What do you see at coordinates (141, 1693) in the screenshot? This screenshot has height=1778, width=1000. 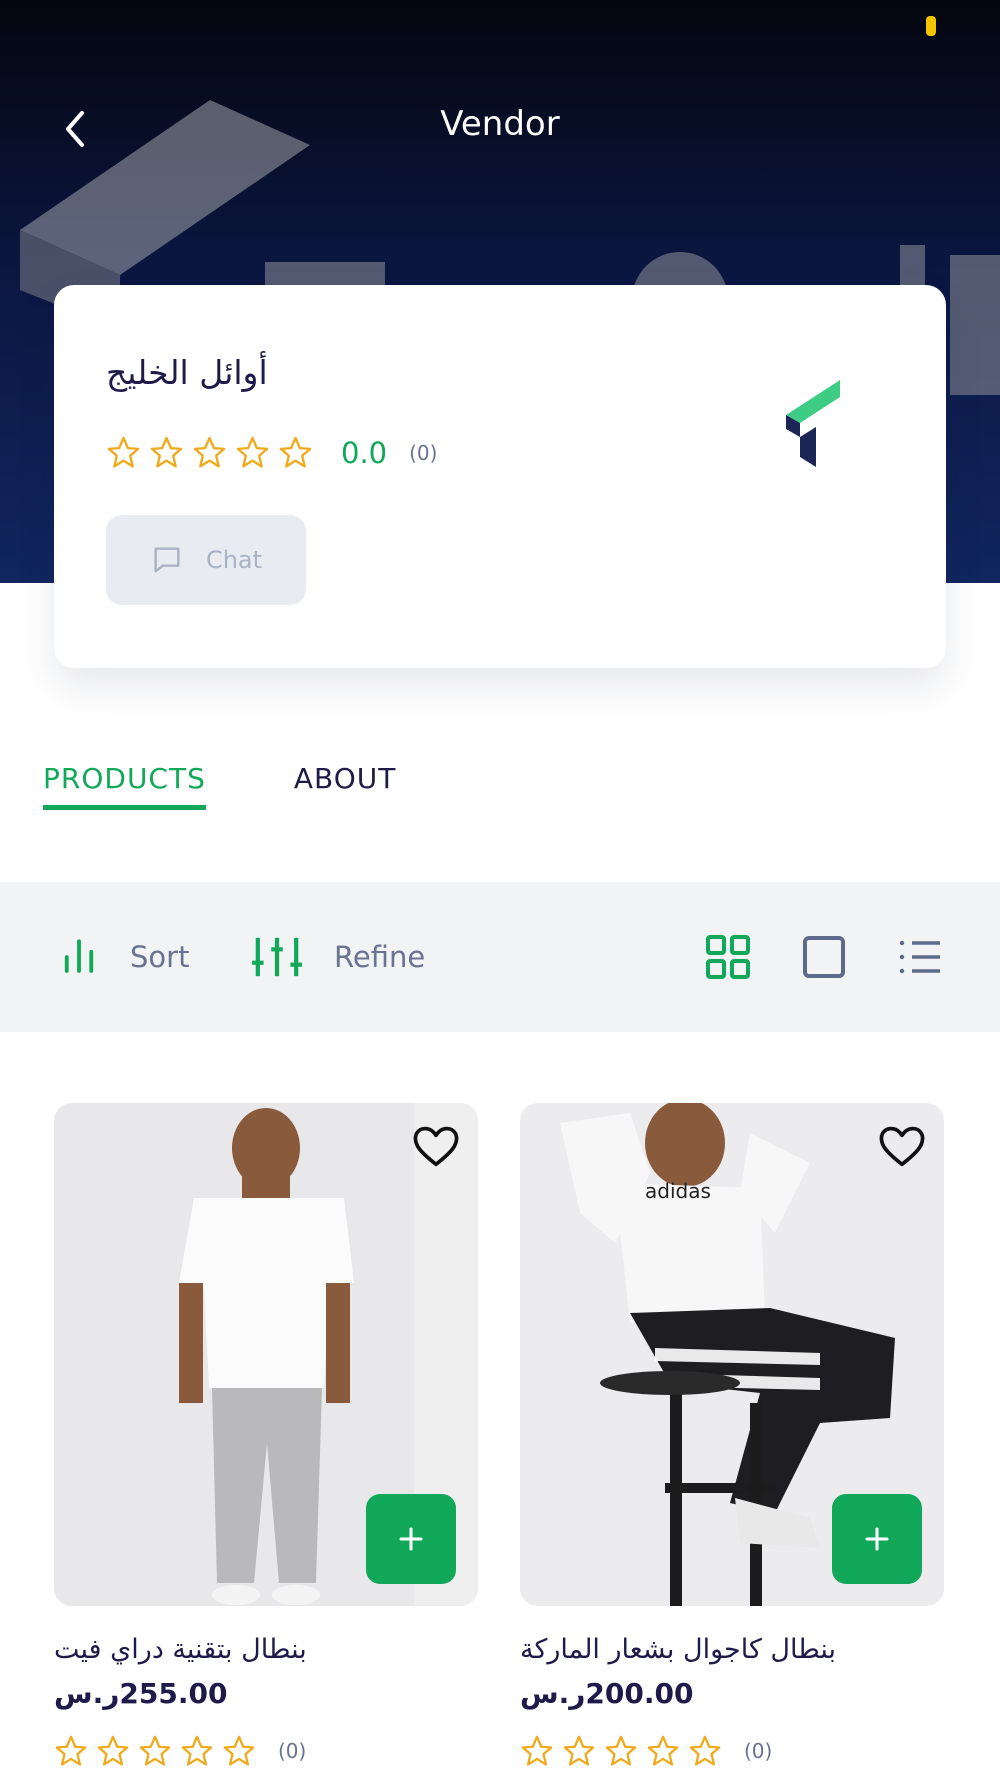 I see `product-price: 255.00ر.س` at bounding box center [141, 1693].